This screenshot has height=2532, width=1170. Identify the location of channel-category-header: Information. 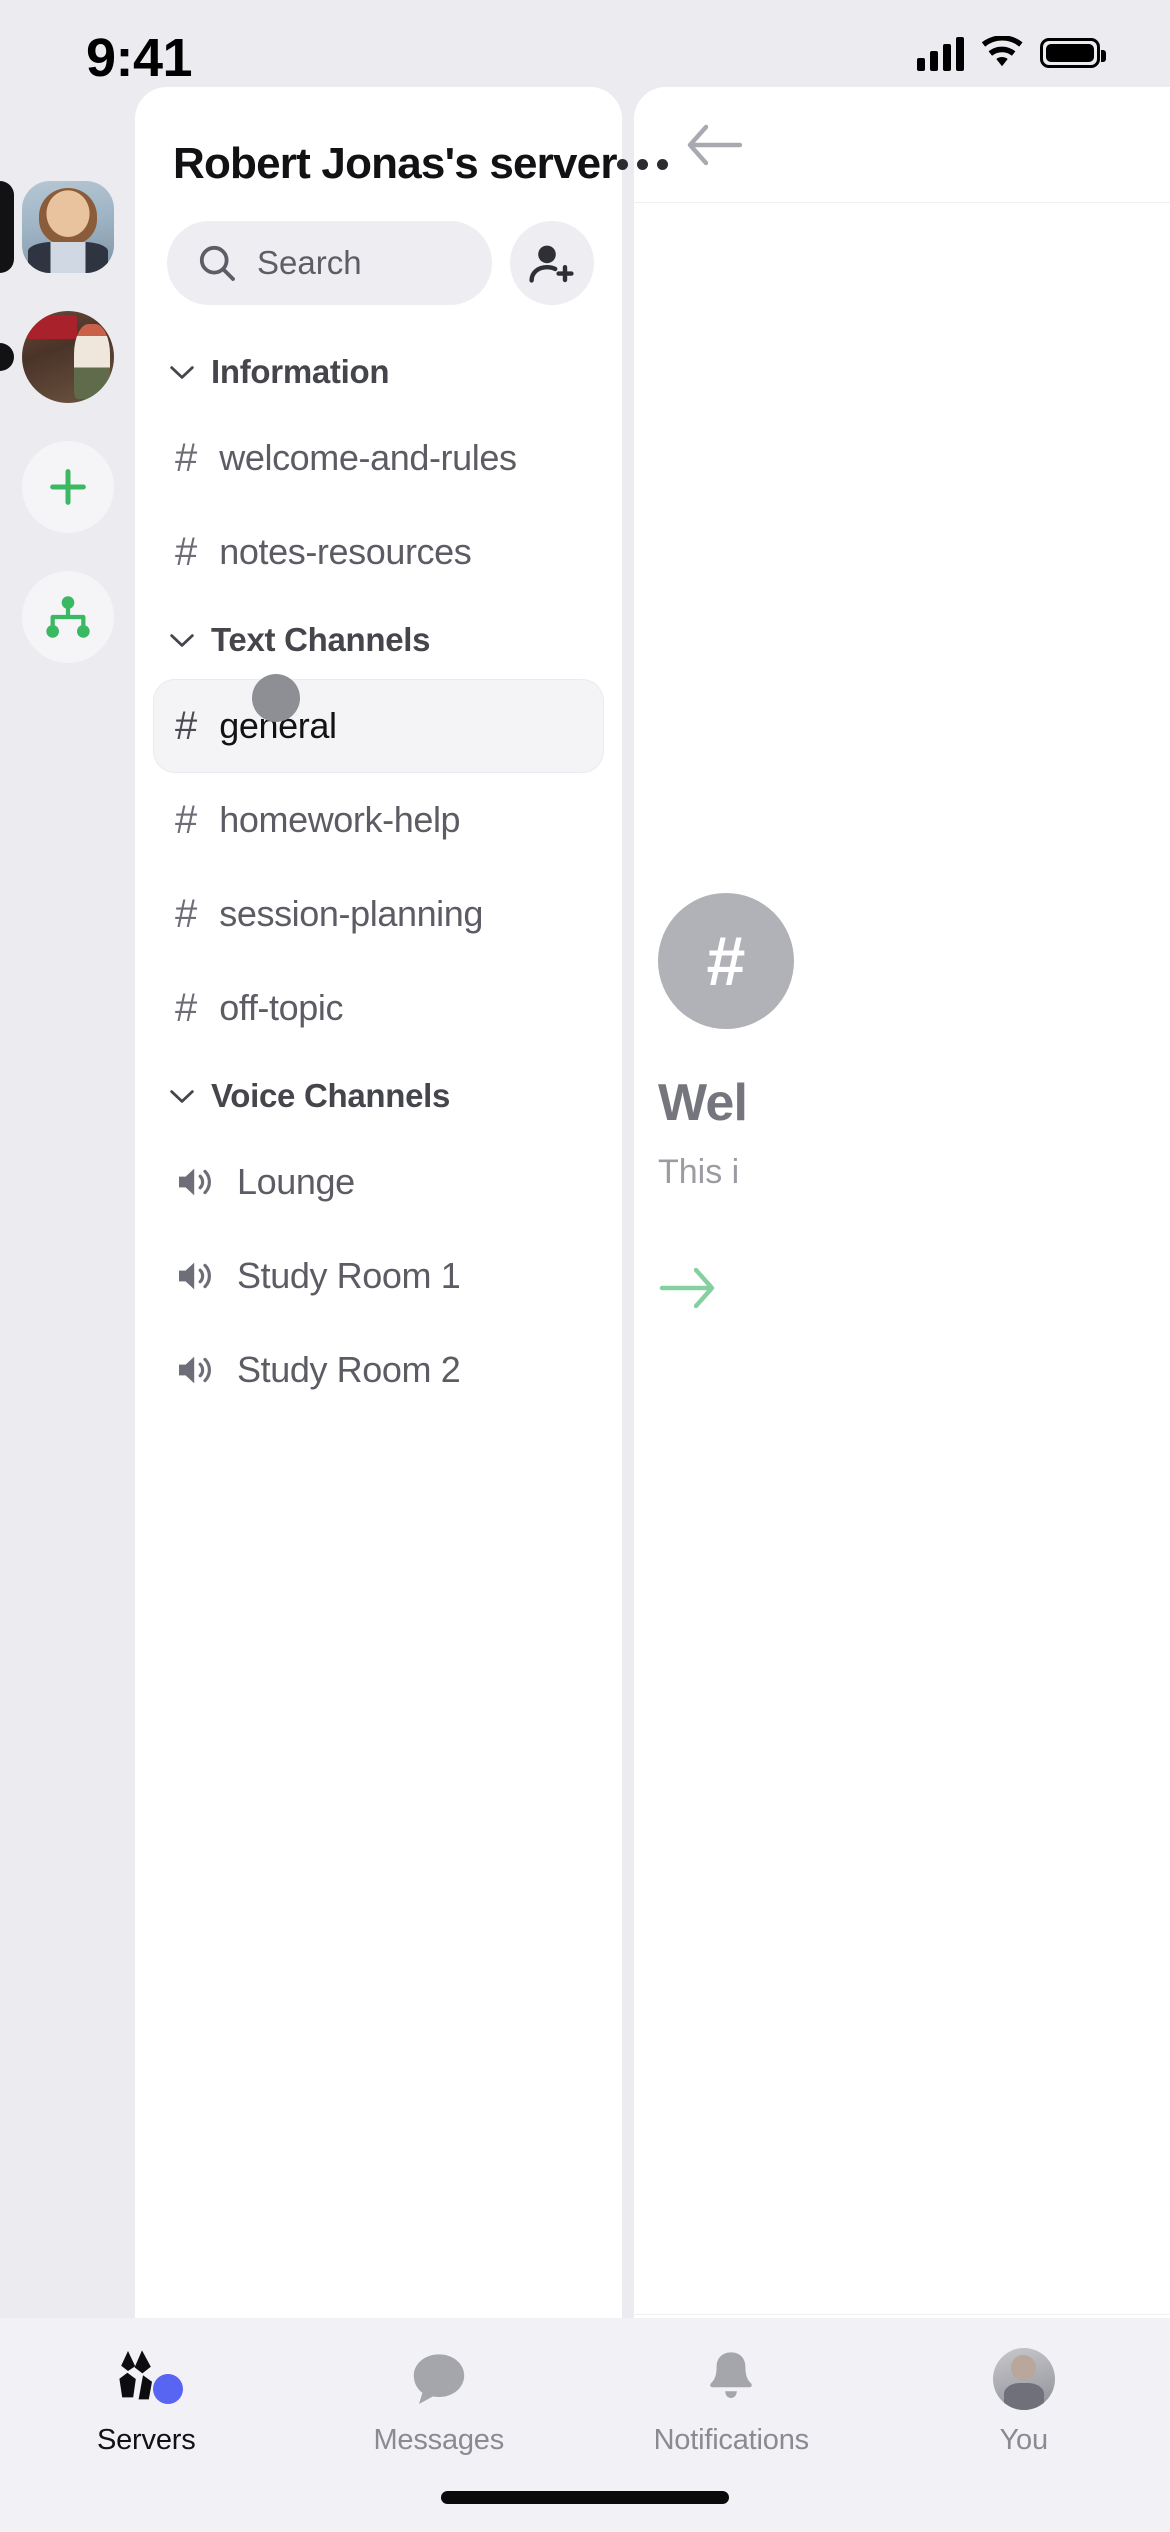
(378, 371).